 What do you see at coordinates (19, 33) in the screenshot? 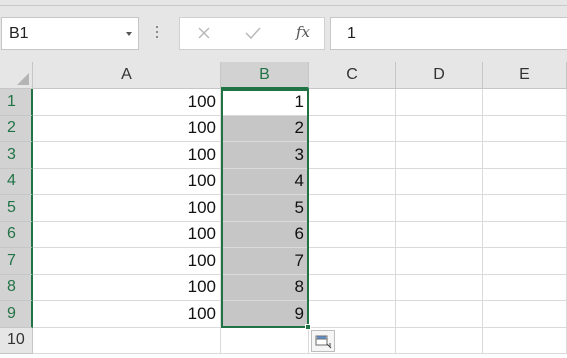
I see `name-box-value: B1` at bounding box center [19, 33].